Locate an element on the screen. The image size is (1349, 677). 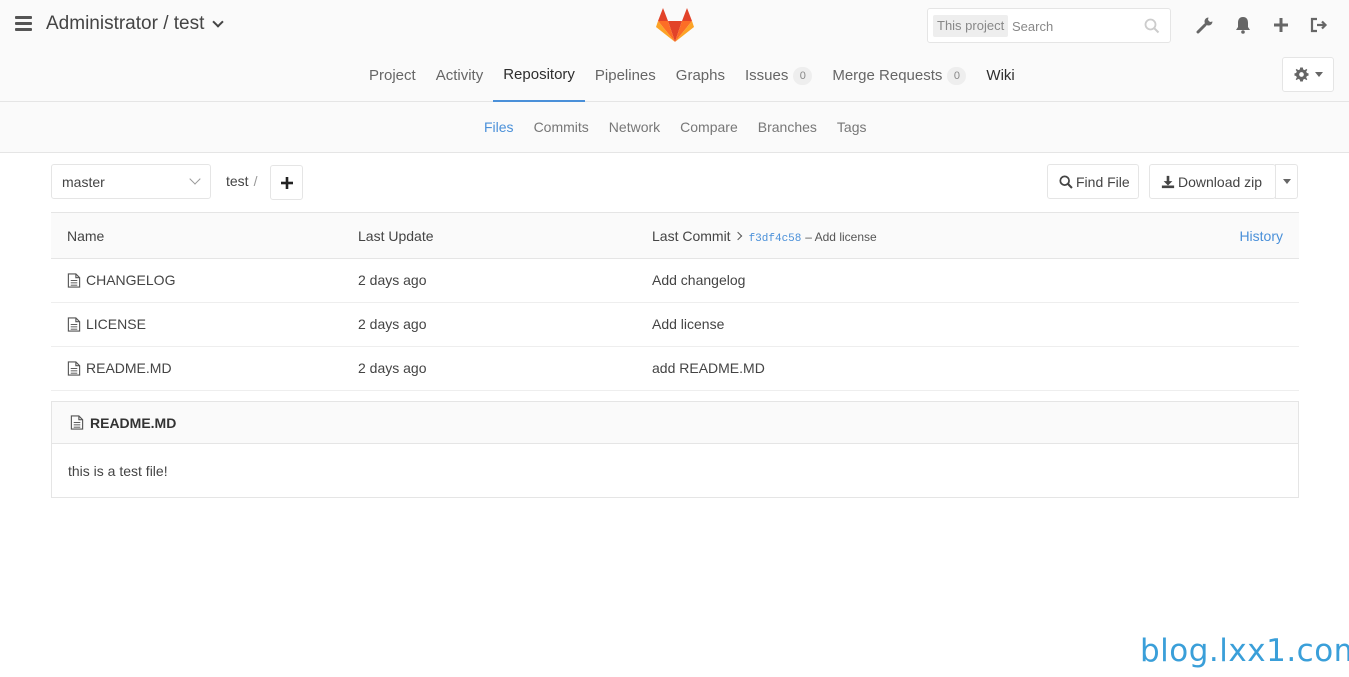
project-title-text: Administrator / test is located at coordinates (125, 24).